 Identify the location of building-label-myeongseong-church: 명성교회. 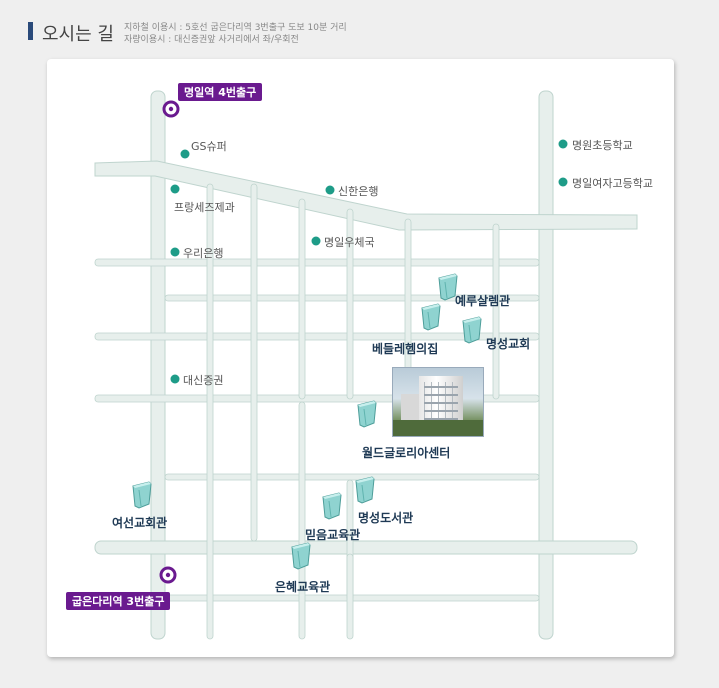
(508, 344).